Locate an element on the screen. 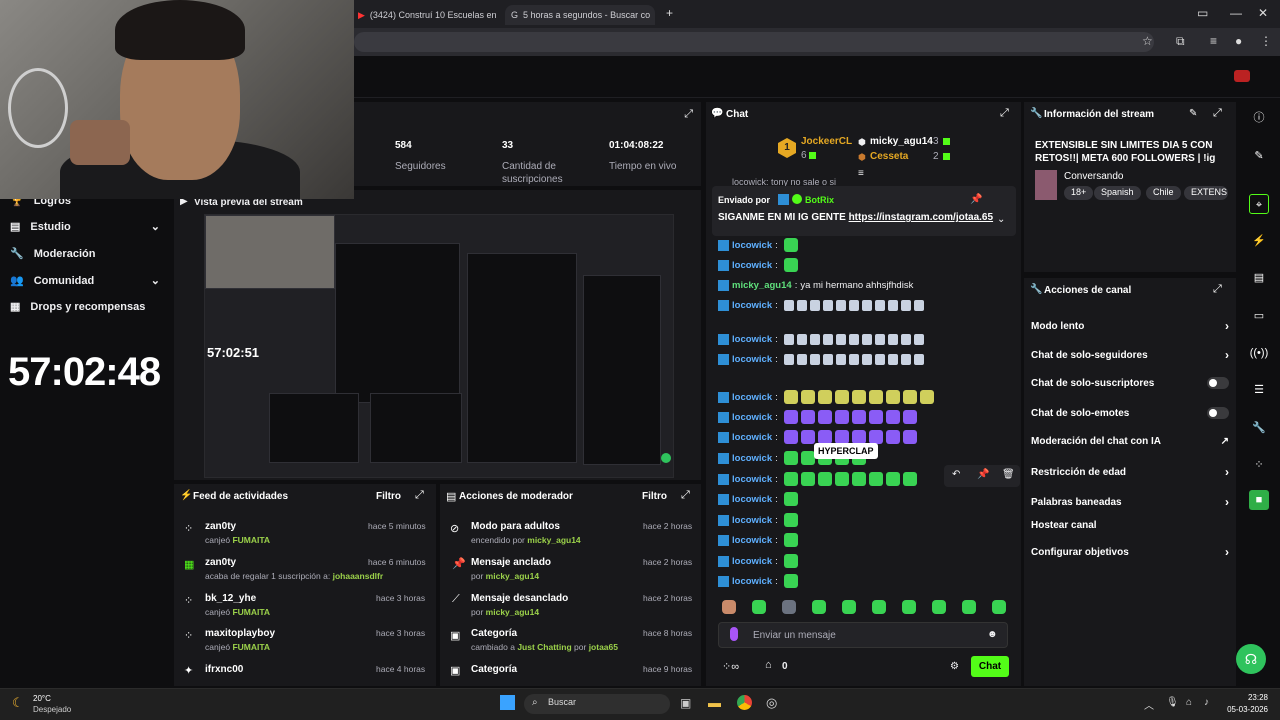 The height and width of the screenshot is (720, 1280). stream-preview-image: 57:02:51 is located at coordinates (439, 346).